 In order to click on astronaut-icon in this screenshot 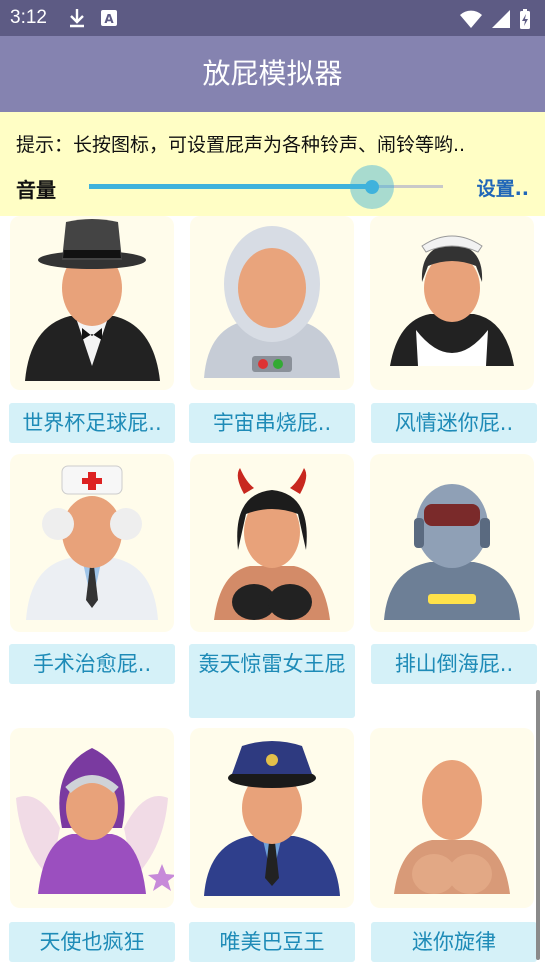, I will do `click(272, 302)`.